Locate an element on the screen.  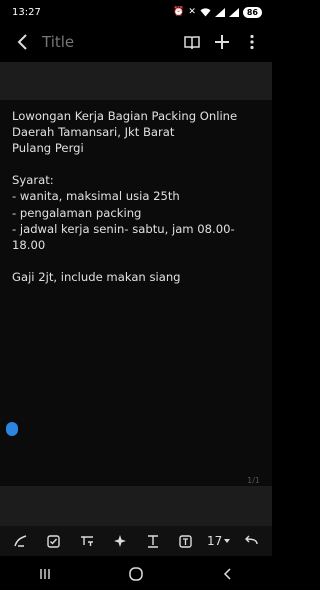
note-line: 18.00 is located at coordinates (29, 244).